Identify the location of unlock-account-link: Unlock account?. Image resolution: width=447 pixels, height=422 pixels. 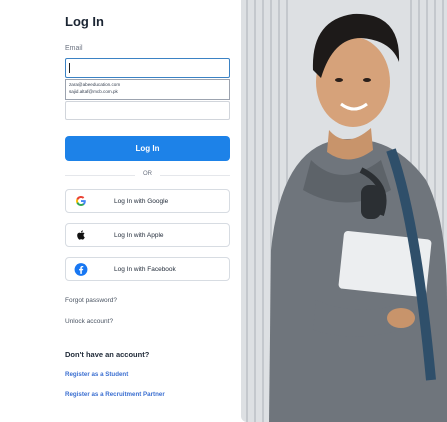
(89, 321).